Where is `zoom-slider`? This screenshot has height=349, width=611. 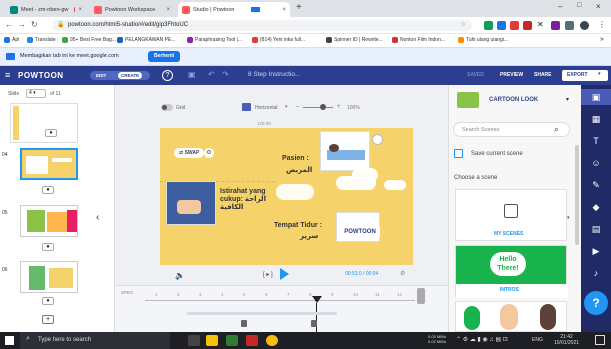
zoom-slider is located at coordinates (318, 107).